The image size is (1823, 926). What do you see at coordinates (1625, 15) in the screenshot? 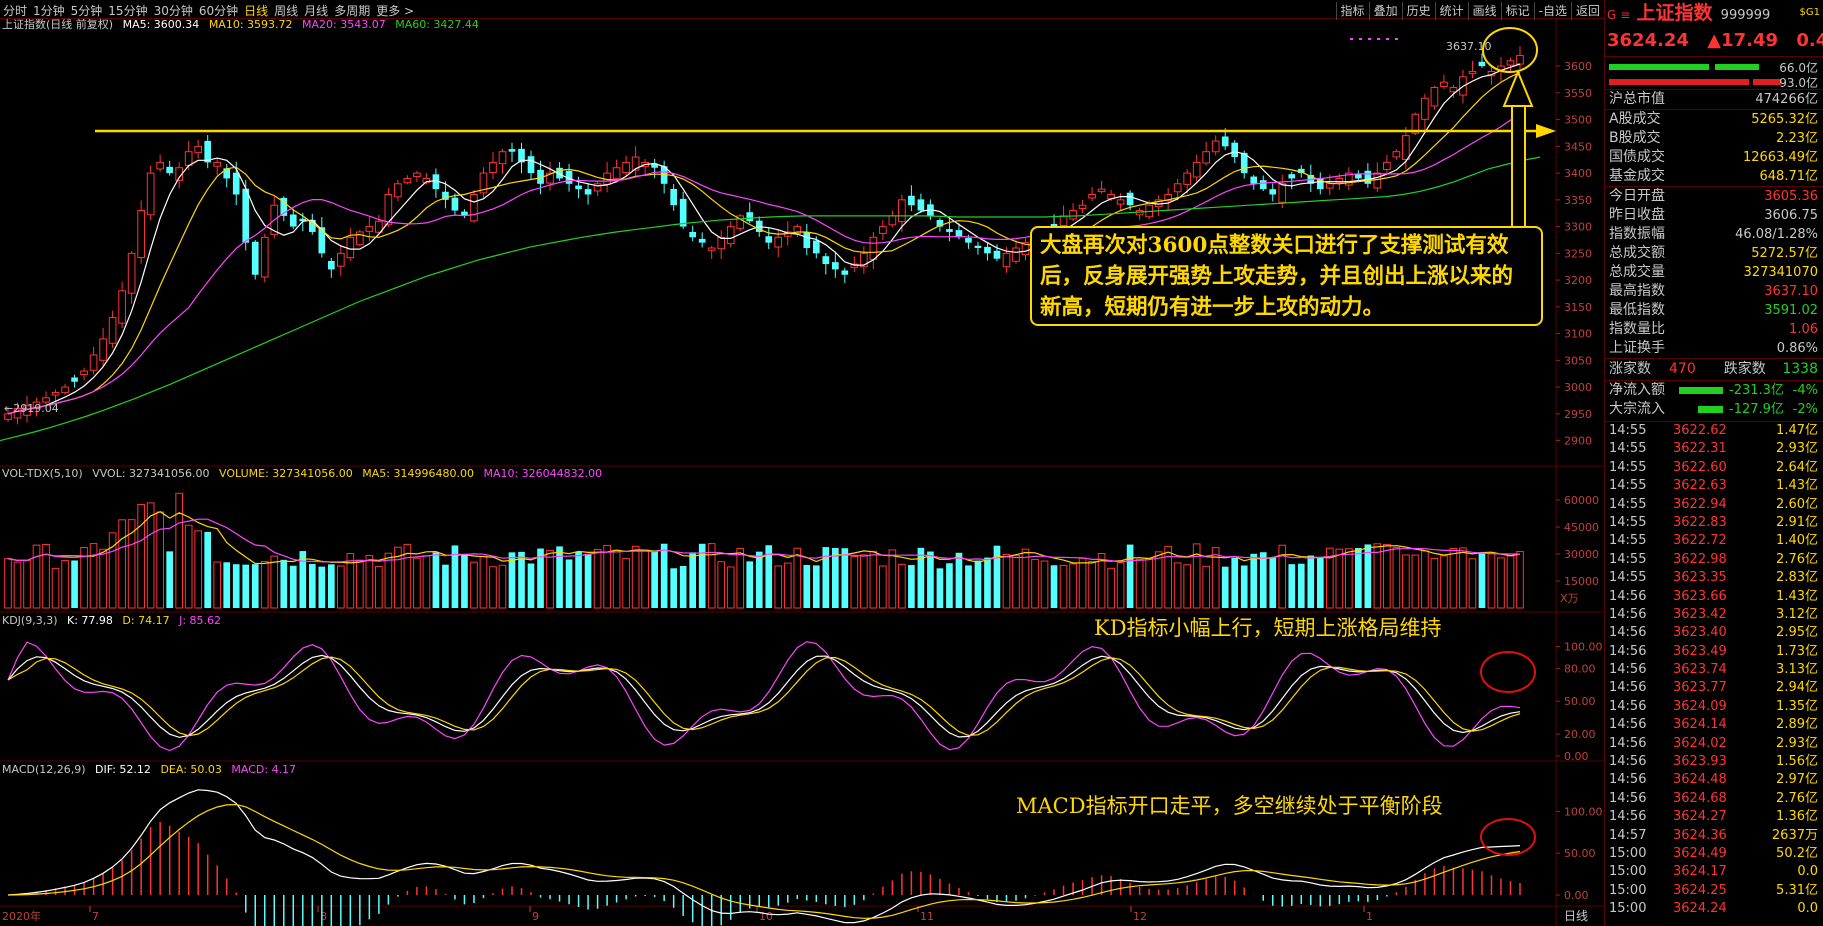
I see `menu-icon: ≡` at bounding box center [1625, 15].